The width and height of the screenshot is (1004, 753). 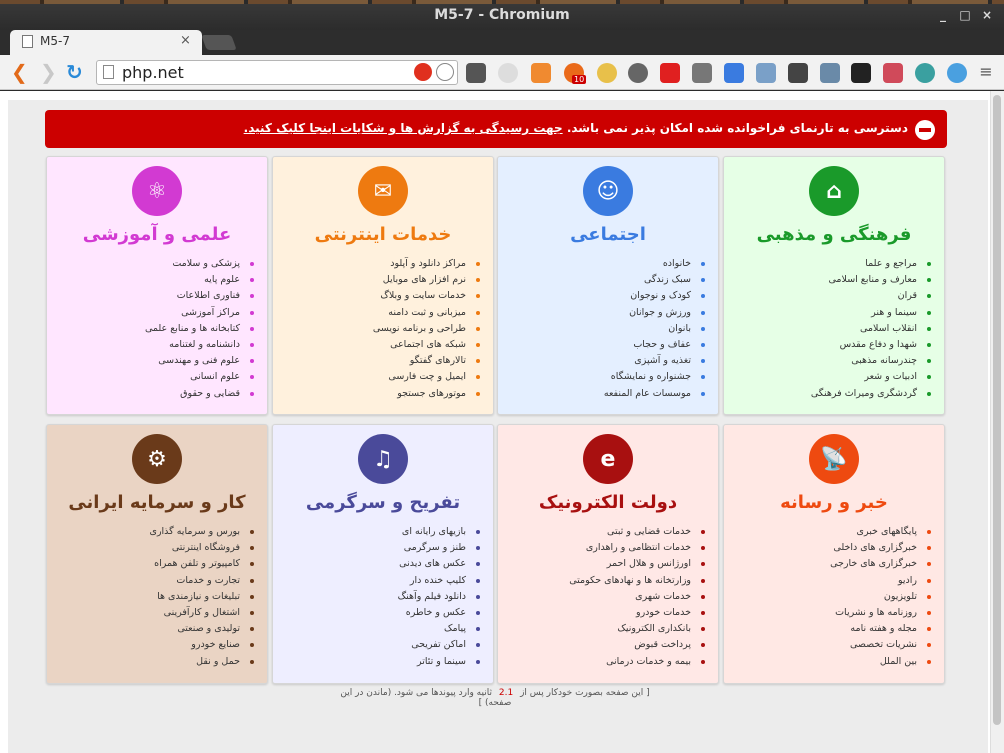 What do you see at coordinates (202, 645) in the screenshot?
I see `category-link: صنایع خودرو` at bounding box center [202, 645].